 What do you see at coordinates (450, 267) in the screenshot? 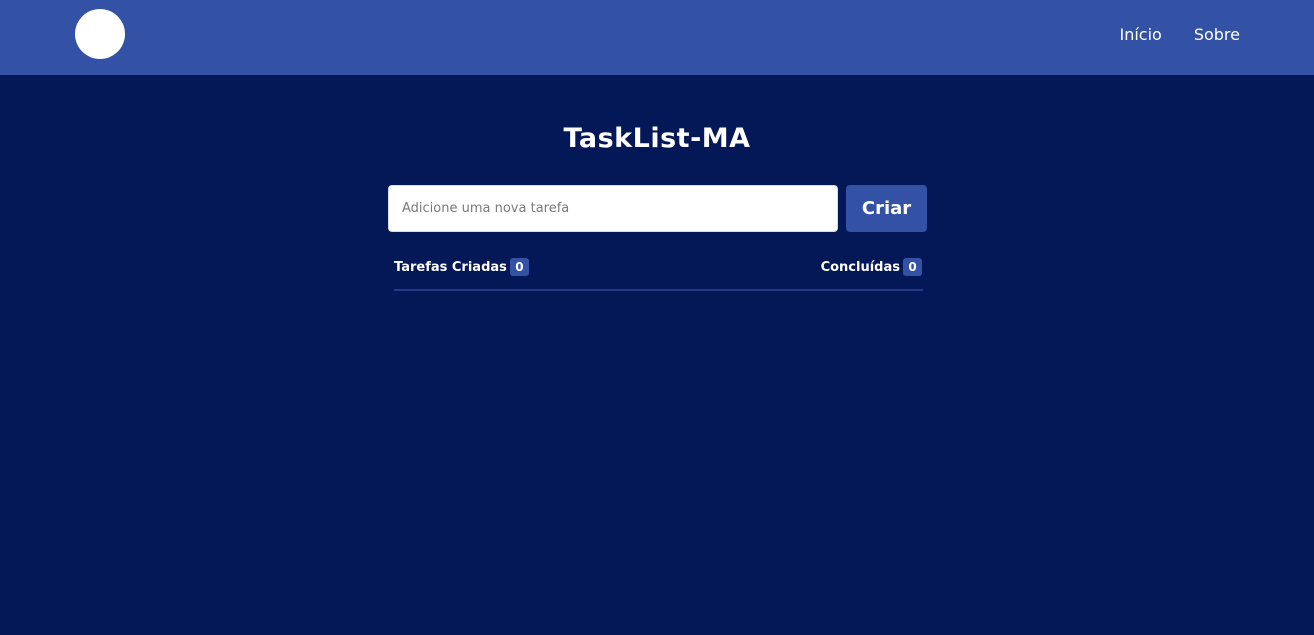
I see `created-tasks-label: Tarefas Criadas` at bounding box center [450, 267].